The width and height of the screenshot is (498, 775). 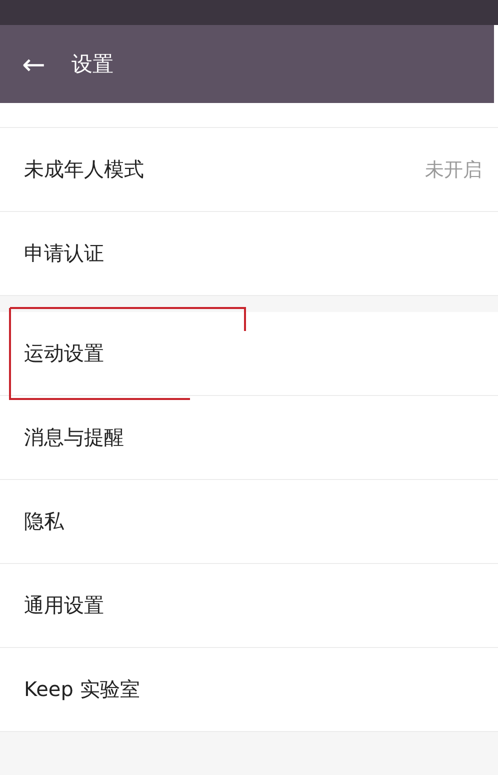 What do you see at coordinates (92, 64) in the screenshot?
I see `screen-title: 设置` at bounding box center [92, 64].